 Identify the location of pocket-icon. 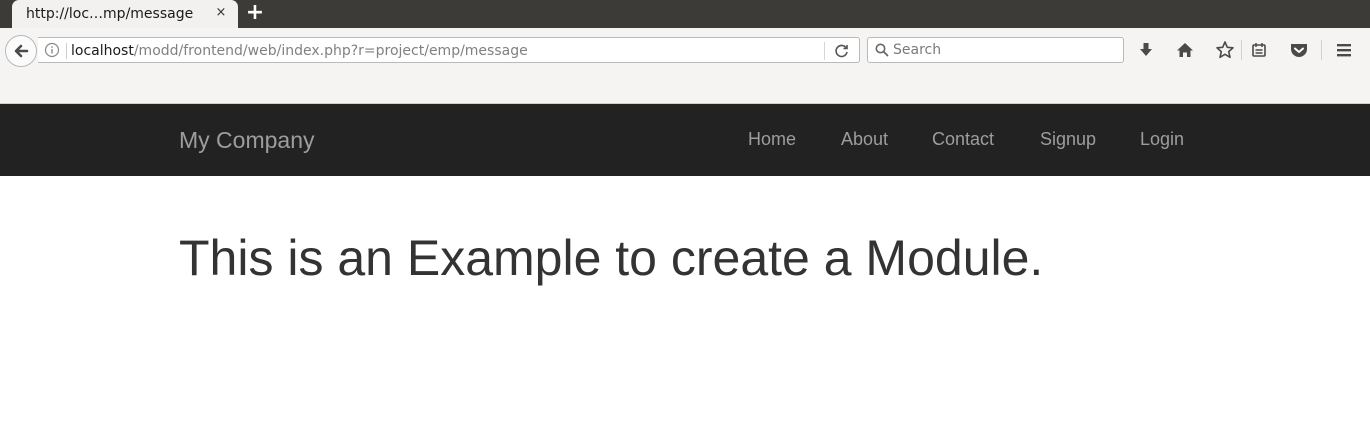
(1299, 50).